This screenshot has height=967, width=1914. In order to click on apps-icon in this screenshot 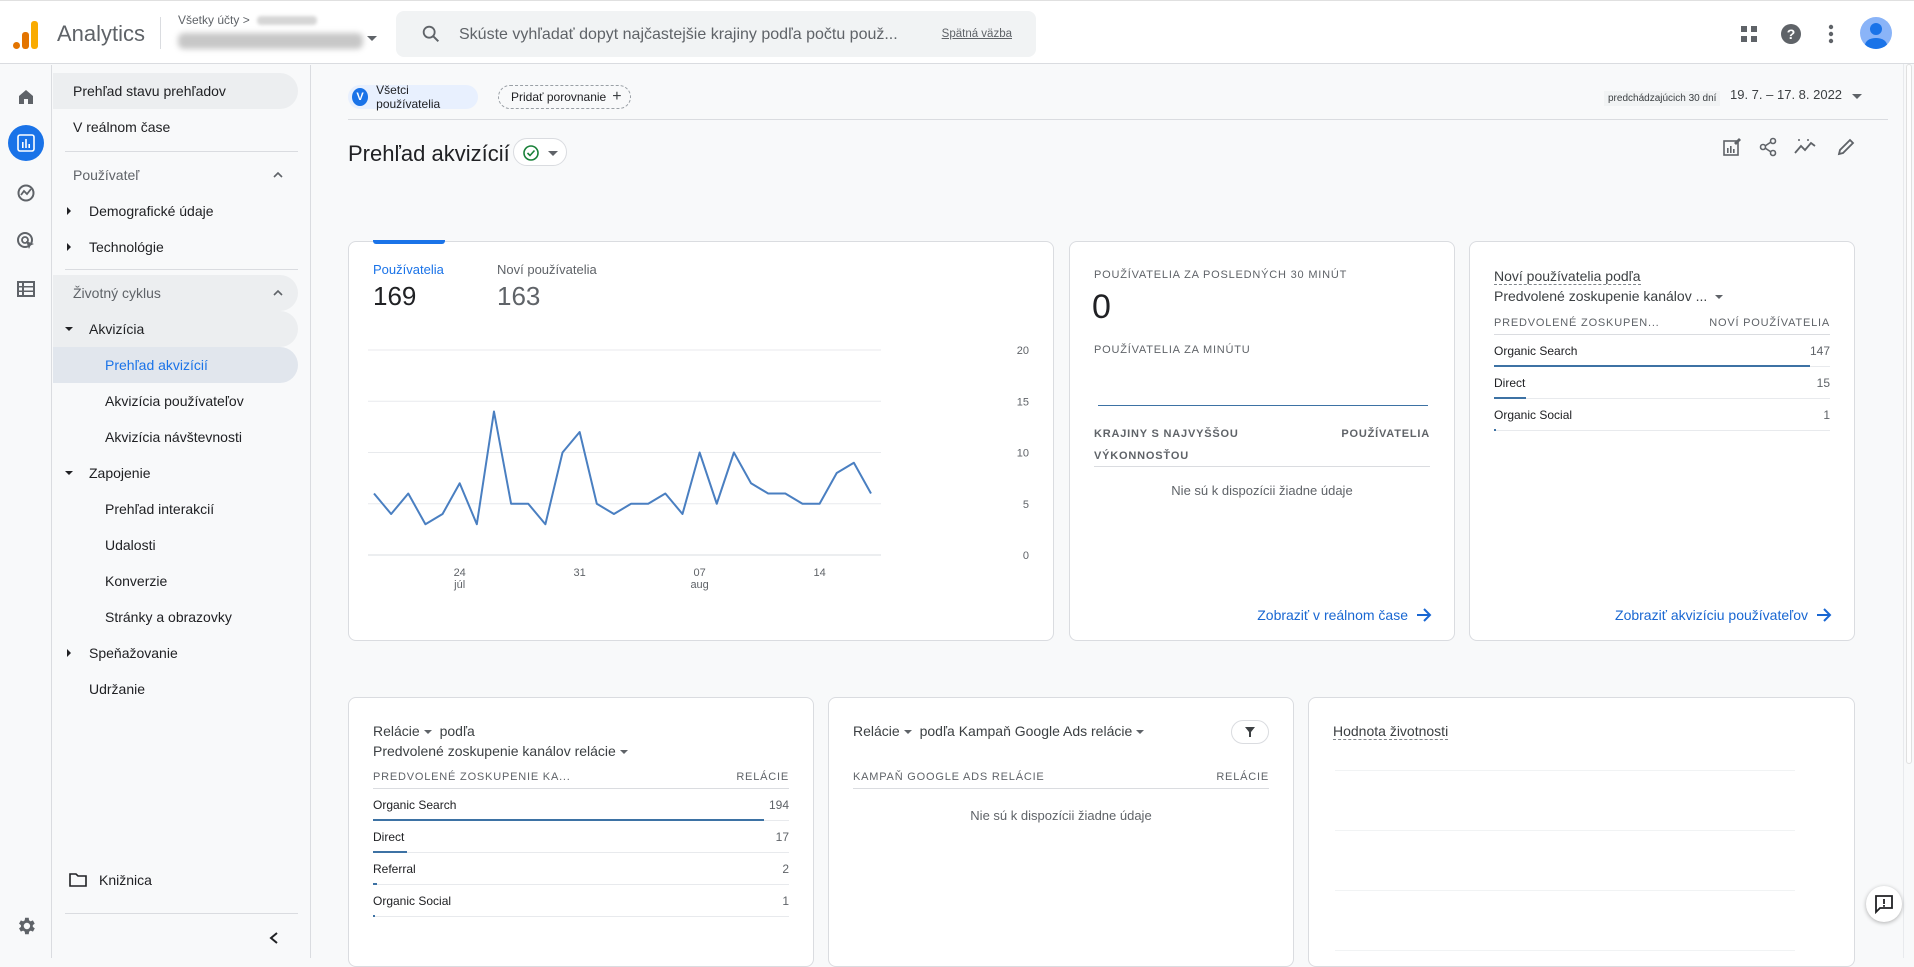, I will do `click(1749, 34)`.